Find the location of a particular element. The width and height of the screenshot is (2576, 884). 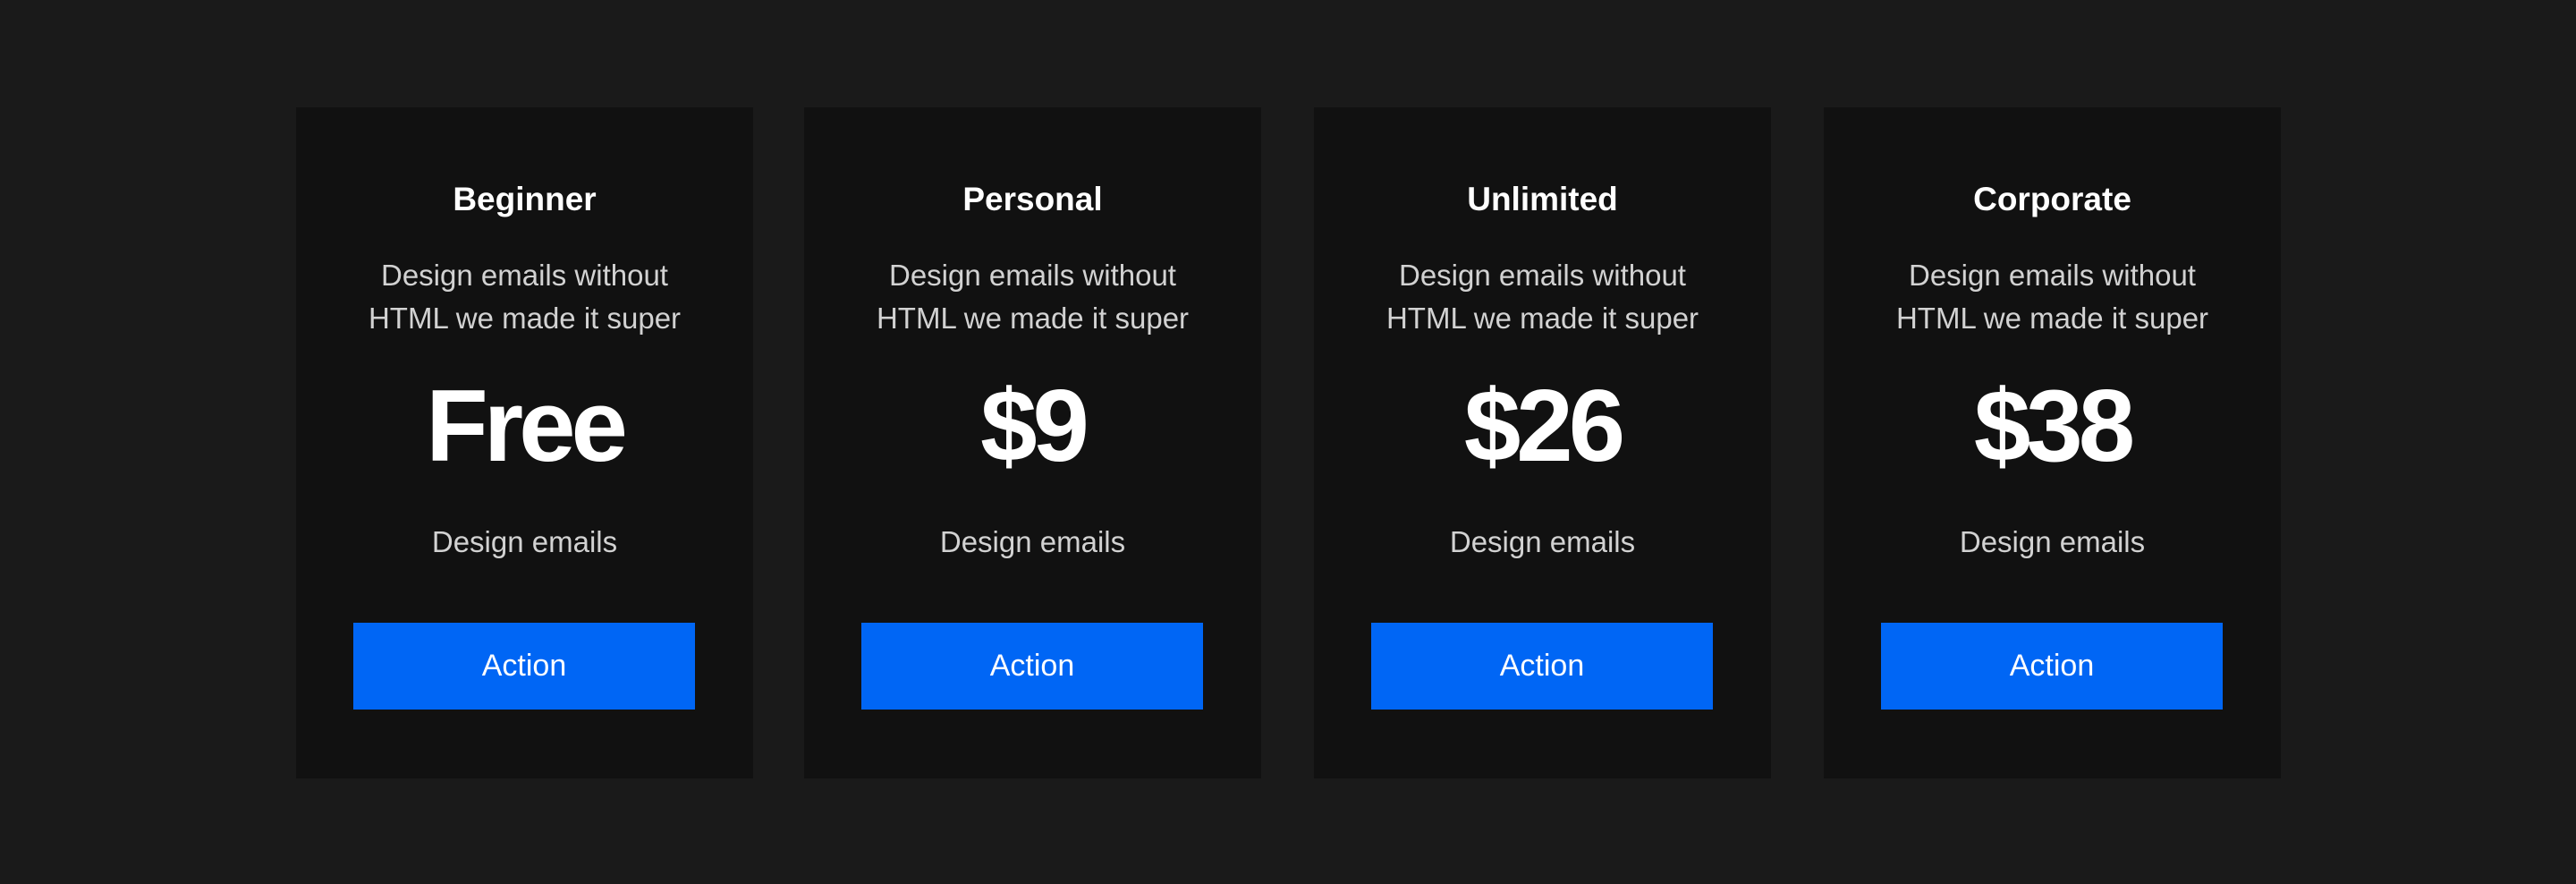

plan-price: $9 is located at coordinates (1034, 426).